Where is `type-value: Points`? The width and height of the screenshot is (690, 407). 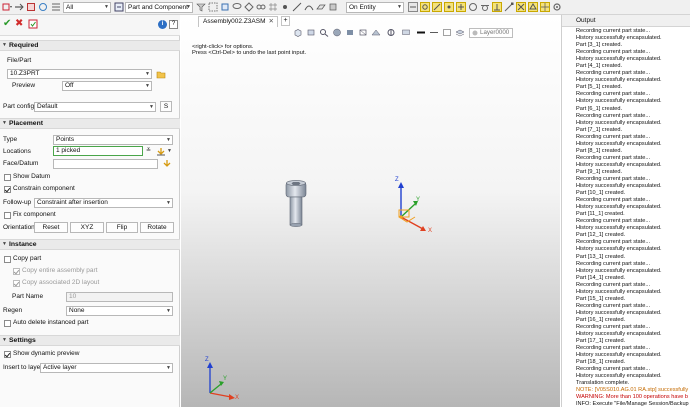 type-value: Points is located at coordinates (65, 139).